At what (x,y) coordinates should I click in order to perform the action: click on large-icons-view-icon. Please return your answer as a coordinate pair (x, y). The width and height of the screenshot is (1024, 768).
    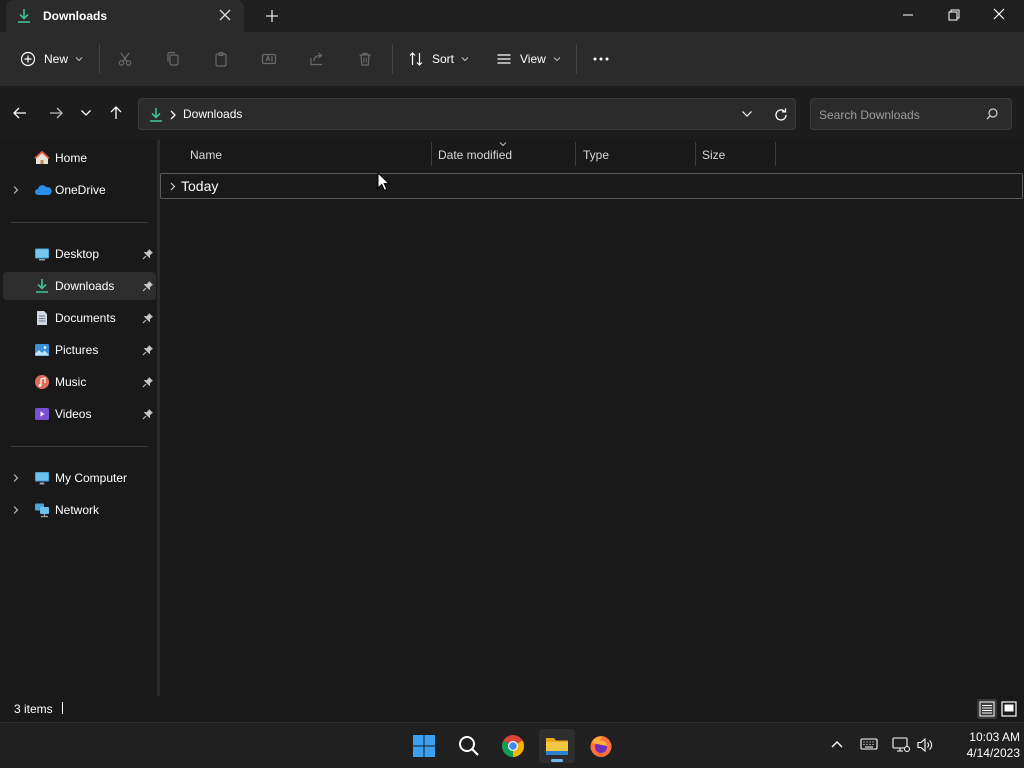
    Looking at the image, I should click on (1009, 709).